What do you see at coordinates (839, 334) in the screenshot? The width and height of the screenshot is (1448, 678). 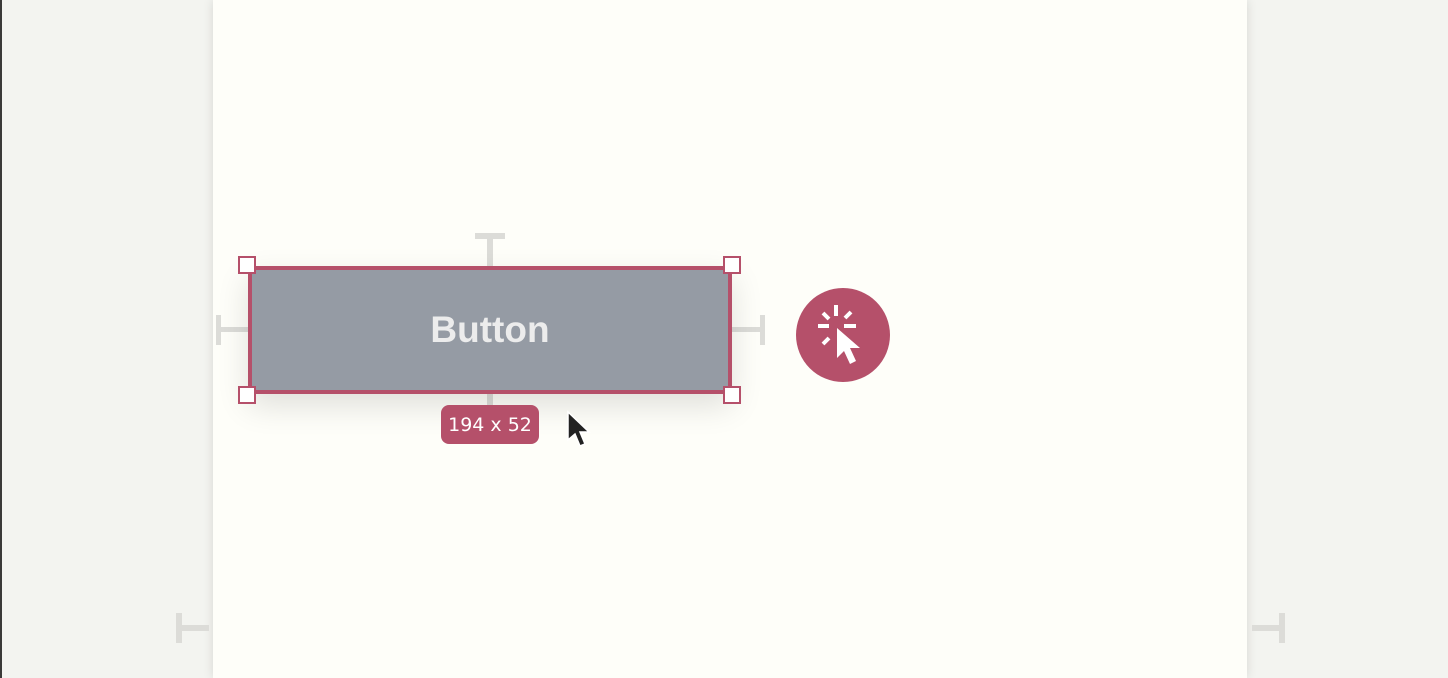 I see `click-cursor-icon` at bounding box center [839, 334].